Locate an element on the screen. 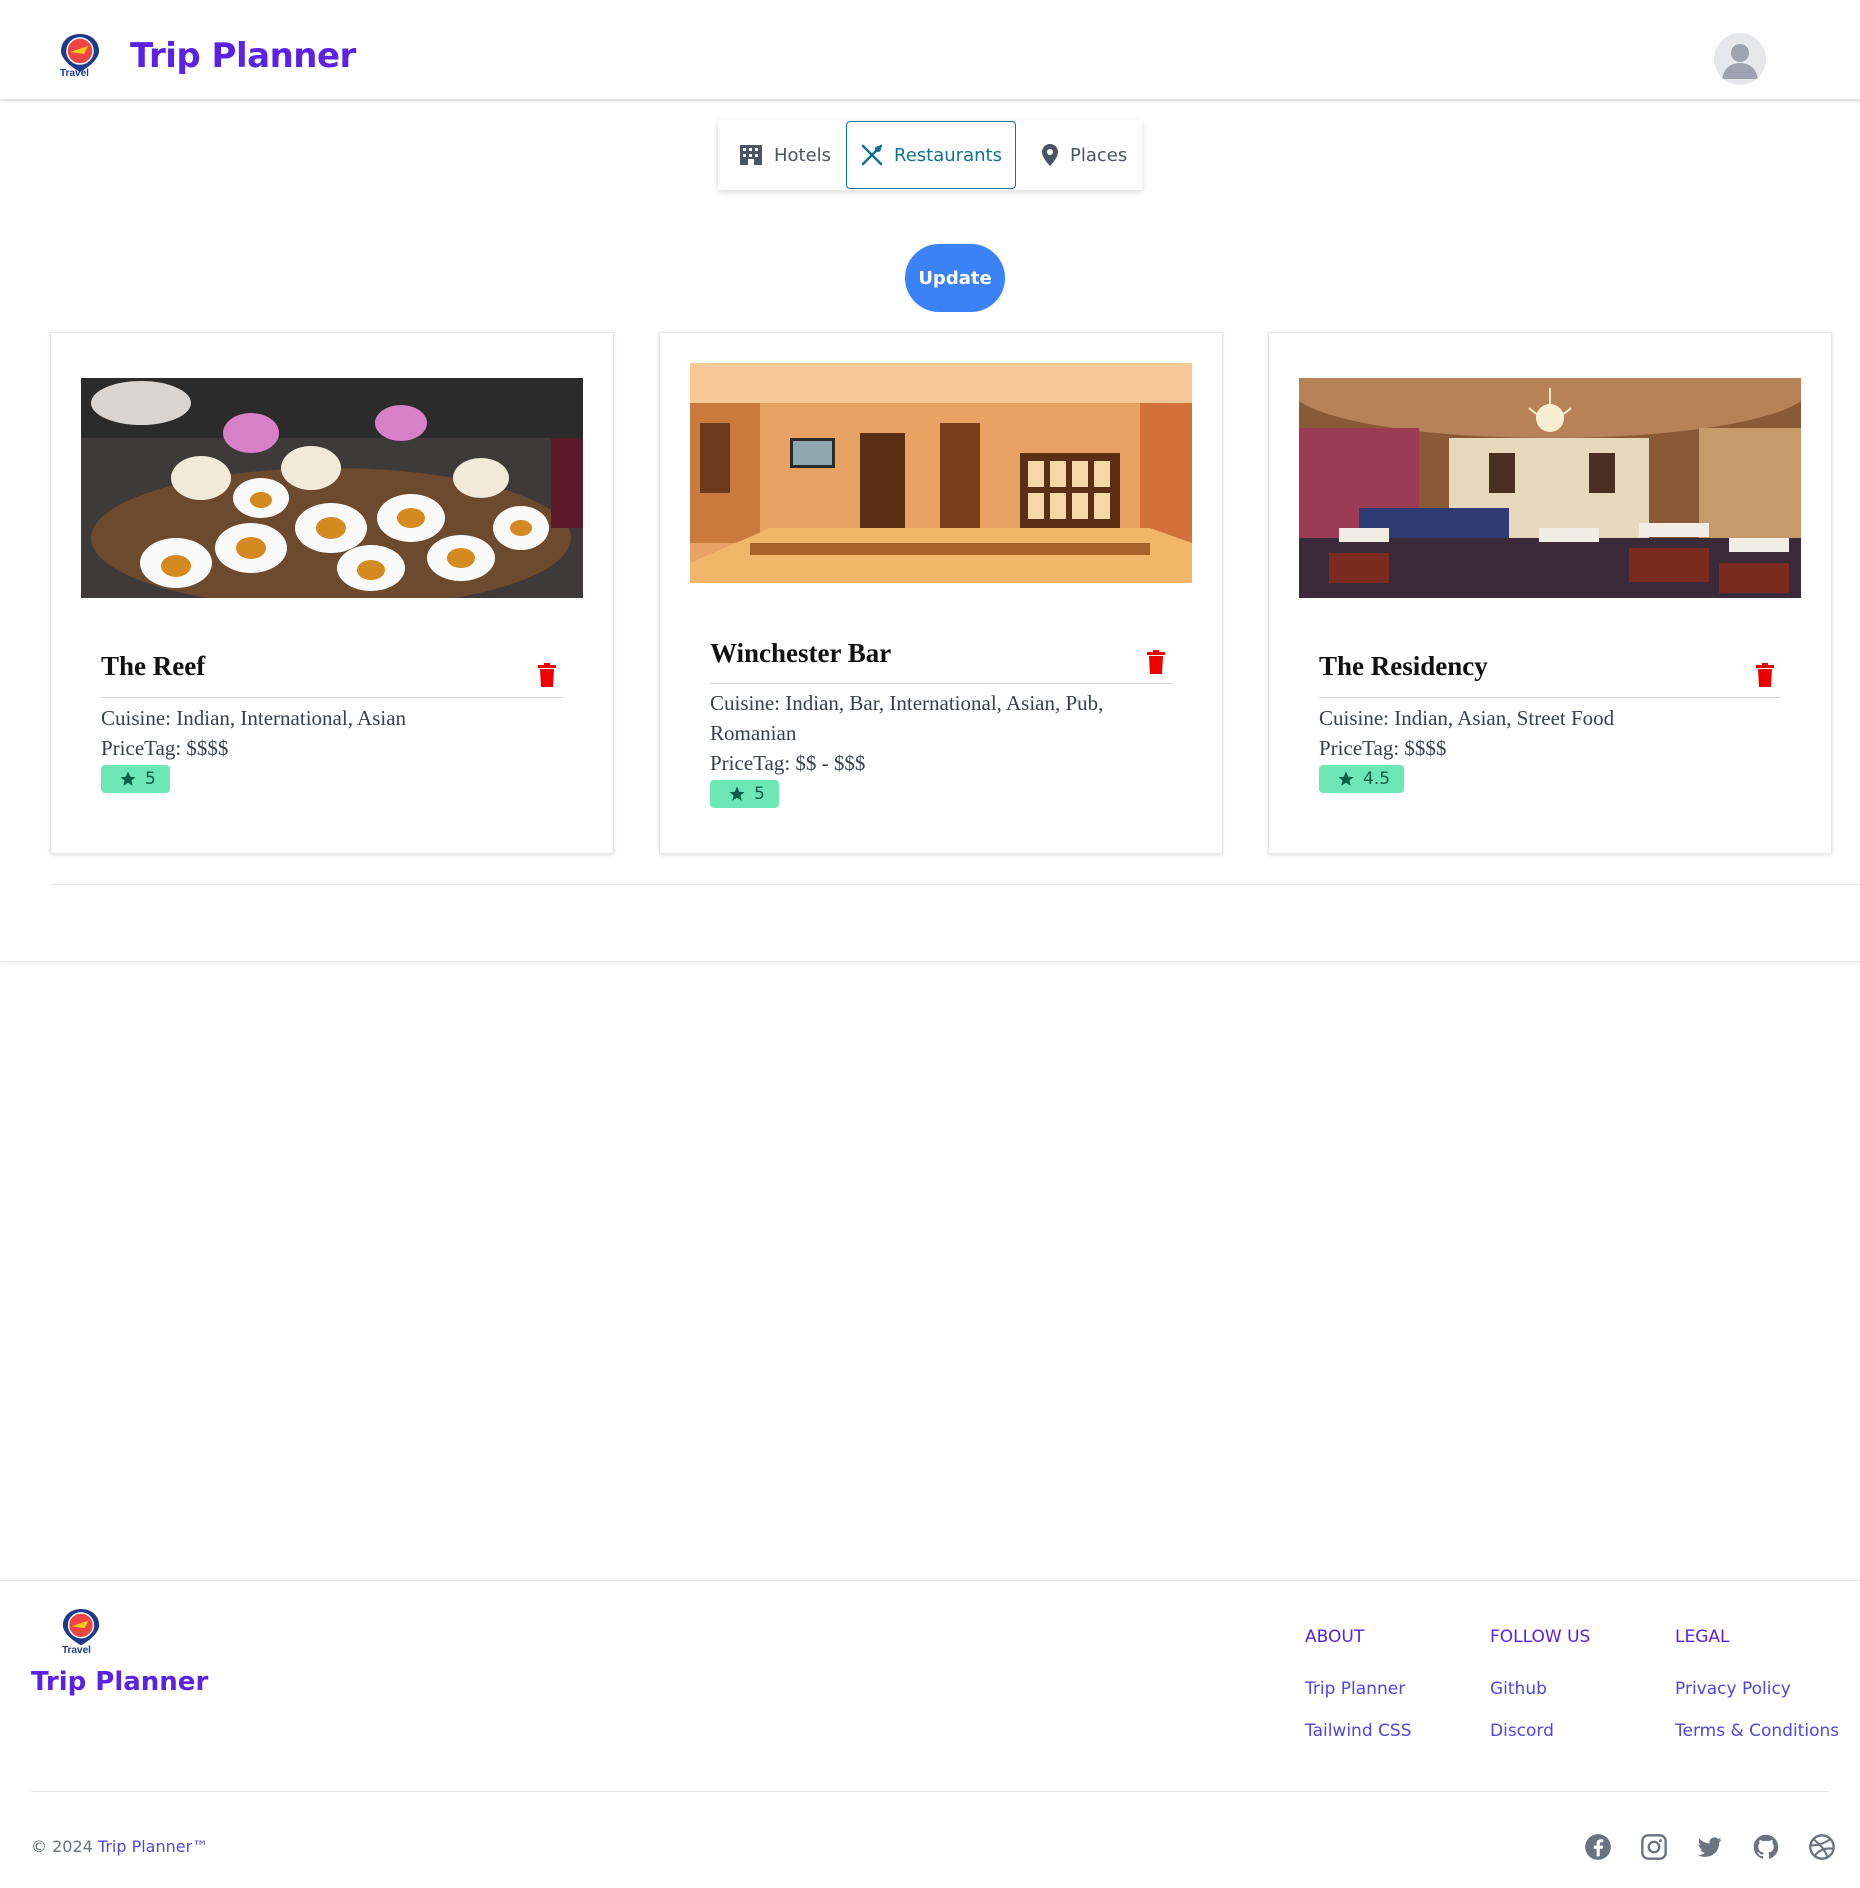 The width and height of the screenshot is (1860, 1888). footer-link-discord: Discord is located at coordinates (1540, 1731).